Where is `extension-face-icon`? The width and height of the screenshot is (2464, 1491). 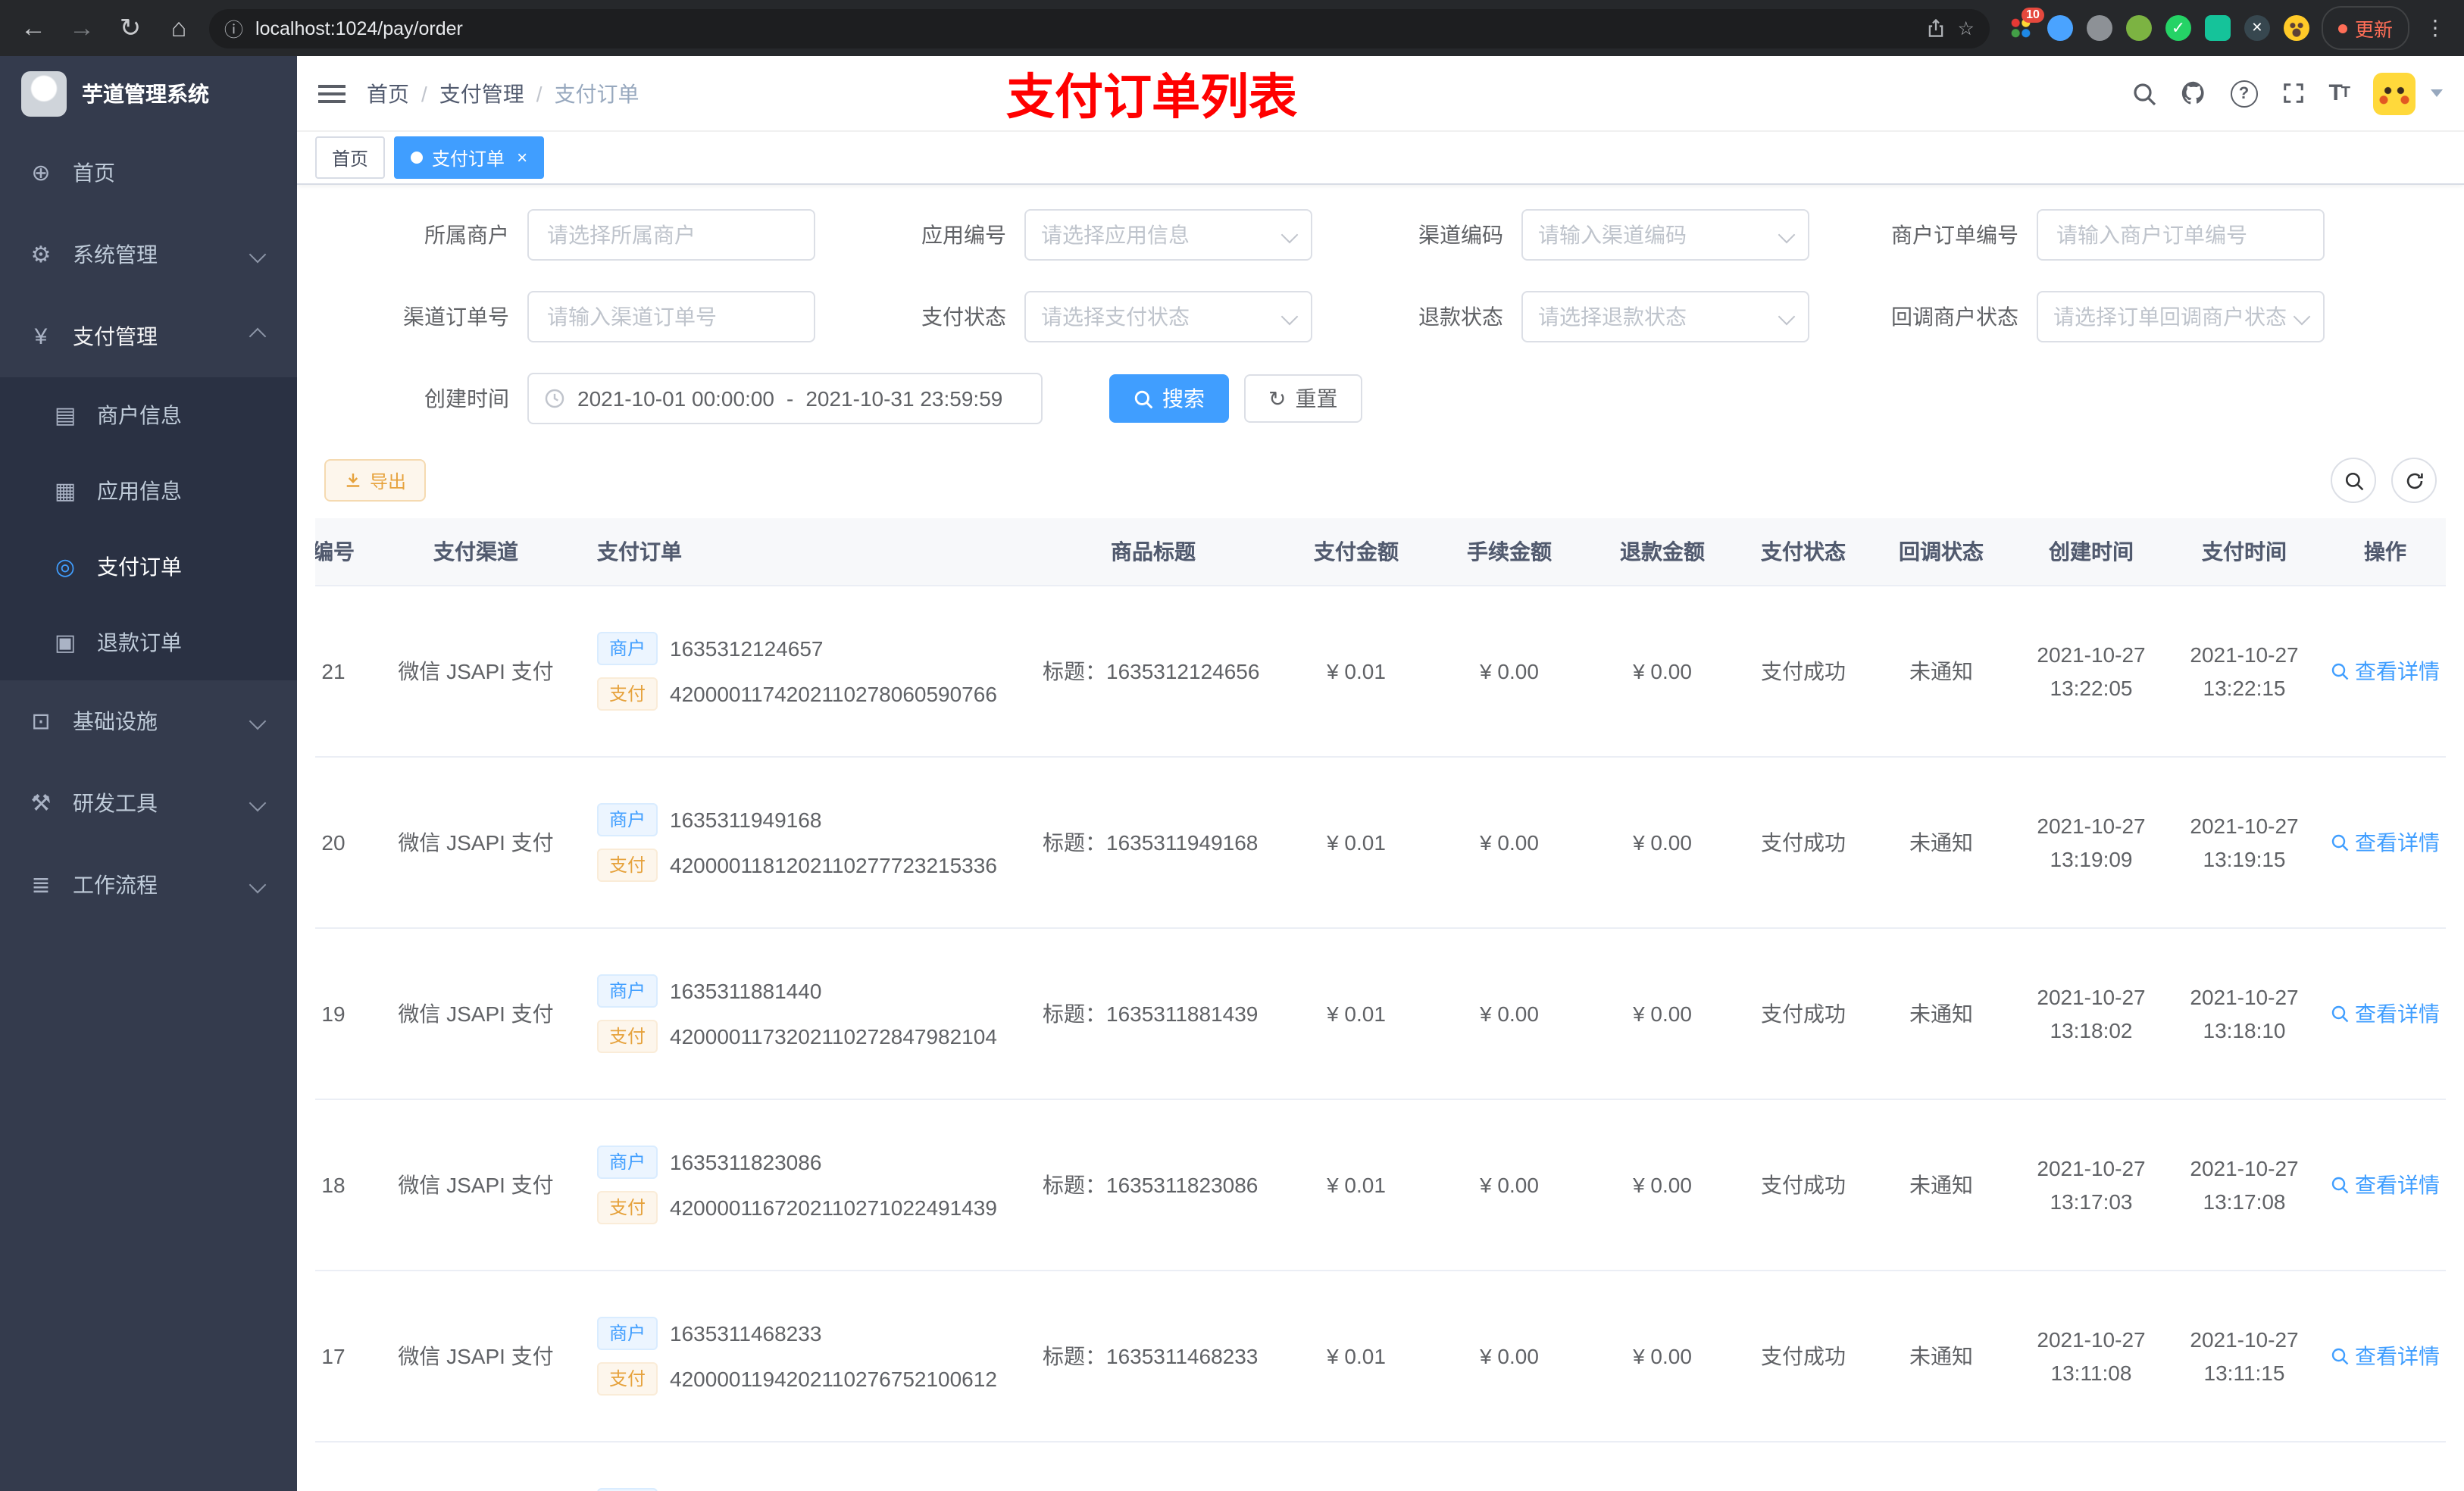 extension-face-icon is located at coordinates (2296, 28).